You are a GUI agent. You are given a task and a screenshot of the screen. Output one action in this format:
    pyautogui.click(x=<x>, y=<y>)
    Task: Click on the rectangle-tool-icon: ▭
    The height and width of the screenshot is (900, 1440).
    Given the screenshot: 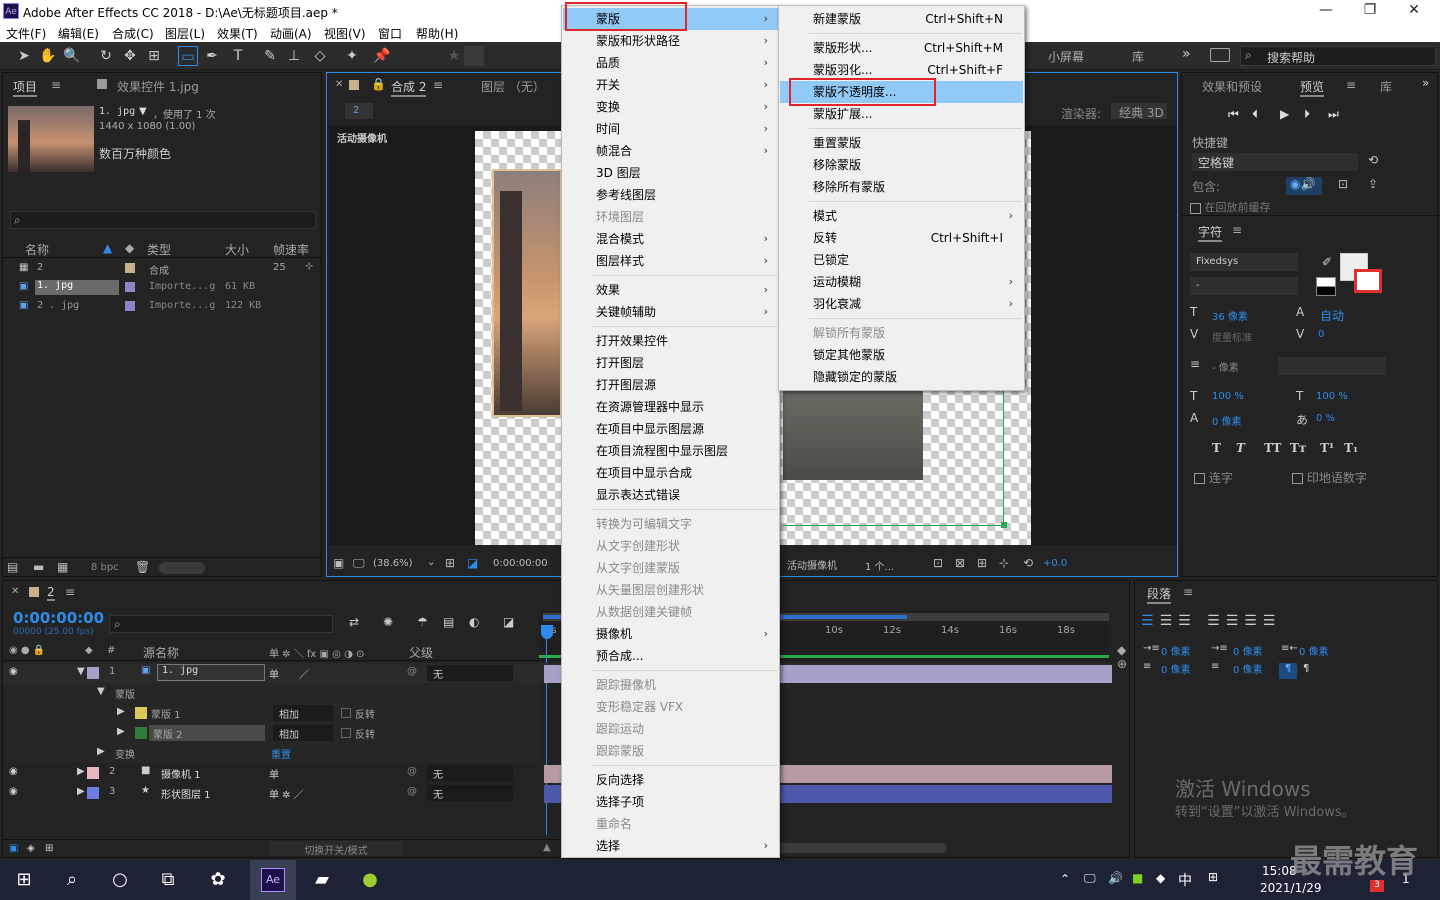 What is the action you would take?
    pyautogui.click(x=188, y=56)
    